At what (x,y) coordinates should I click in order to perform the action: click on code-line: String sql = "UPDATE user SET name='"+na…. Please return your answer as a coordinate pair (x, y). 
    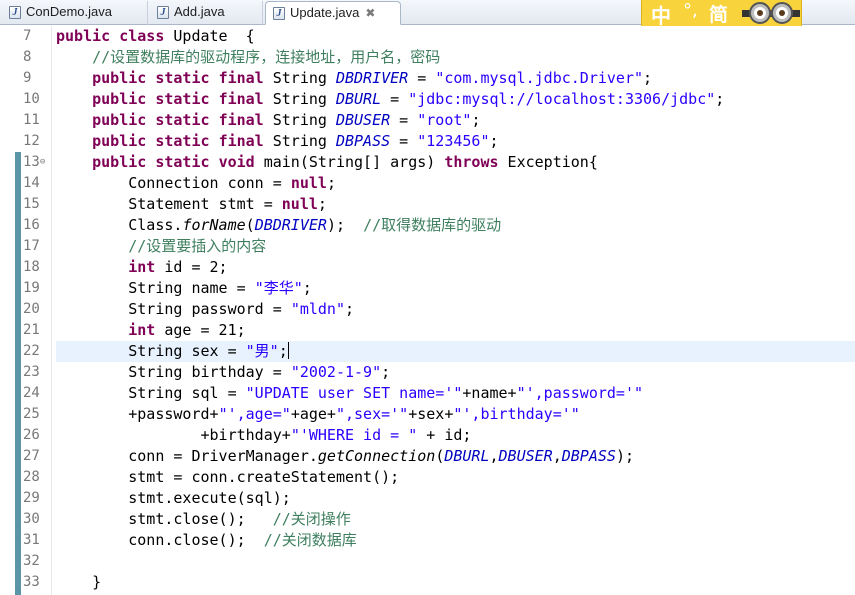
    Looking at the image, I should click on (349, 393).